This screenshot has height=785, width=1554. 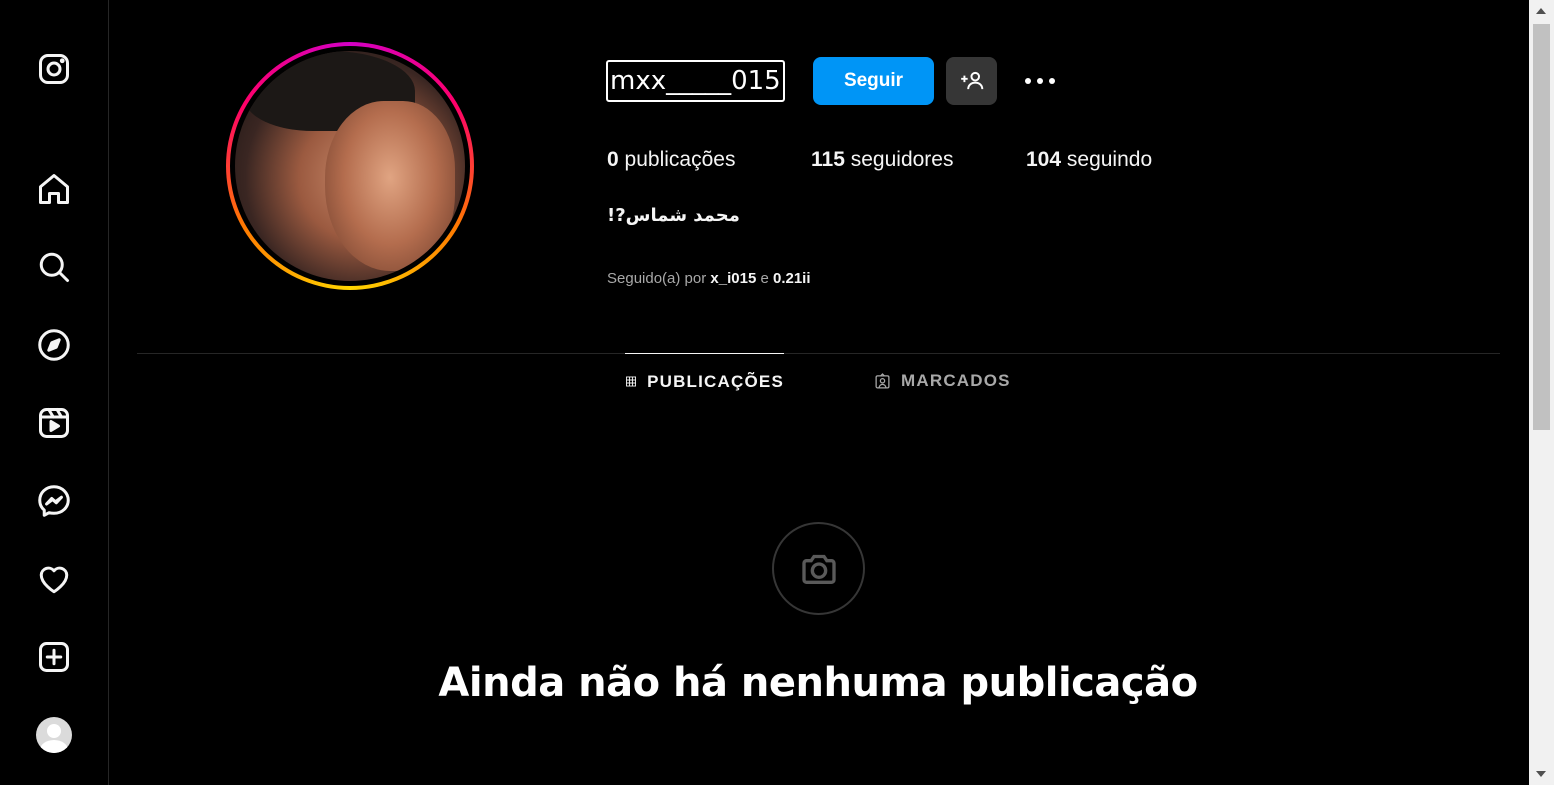 I want to click on tab-posts: PUBLICAÇÕES, so click(x=704, y=381).